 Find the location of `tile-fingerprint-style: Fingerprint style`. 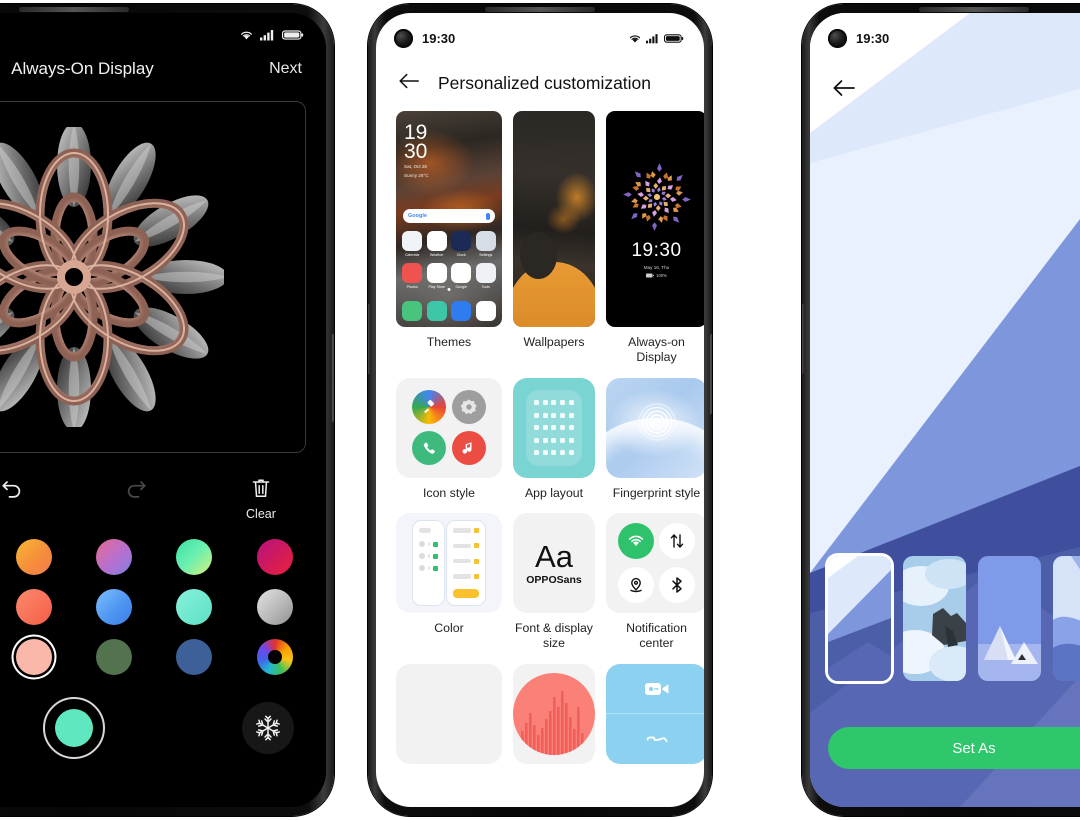

tile-fingerprint-style: Fingerprint style is located at coordinates (655, 441).